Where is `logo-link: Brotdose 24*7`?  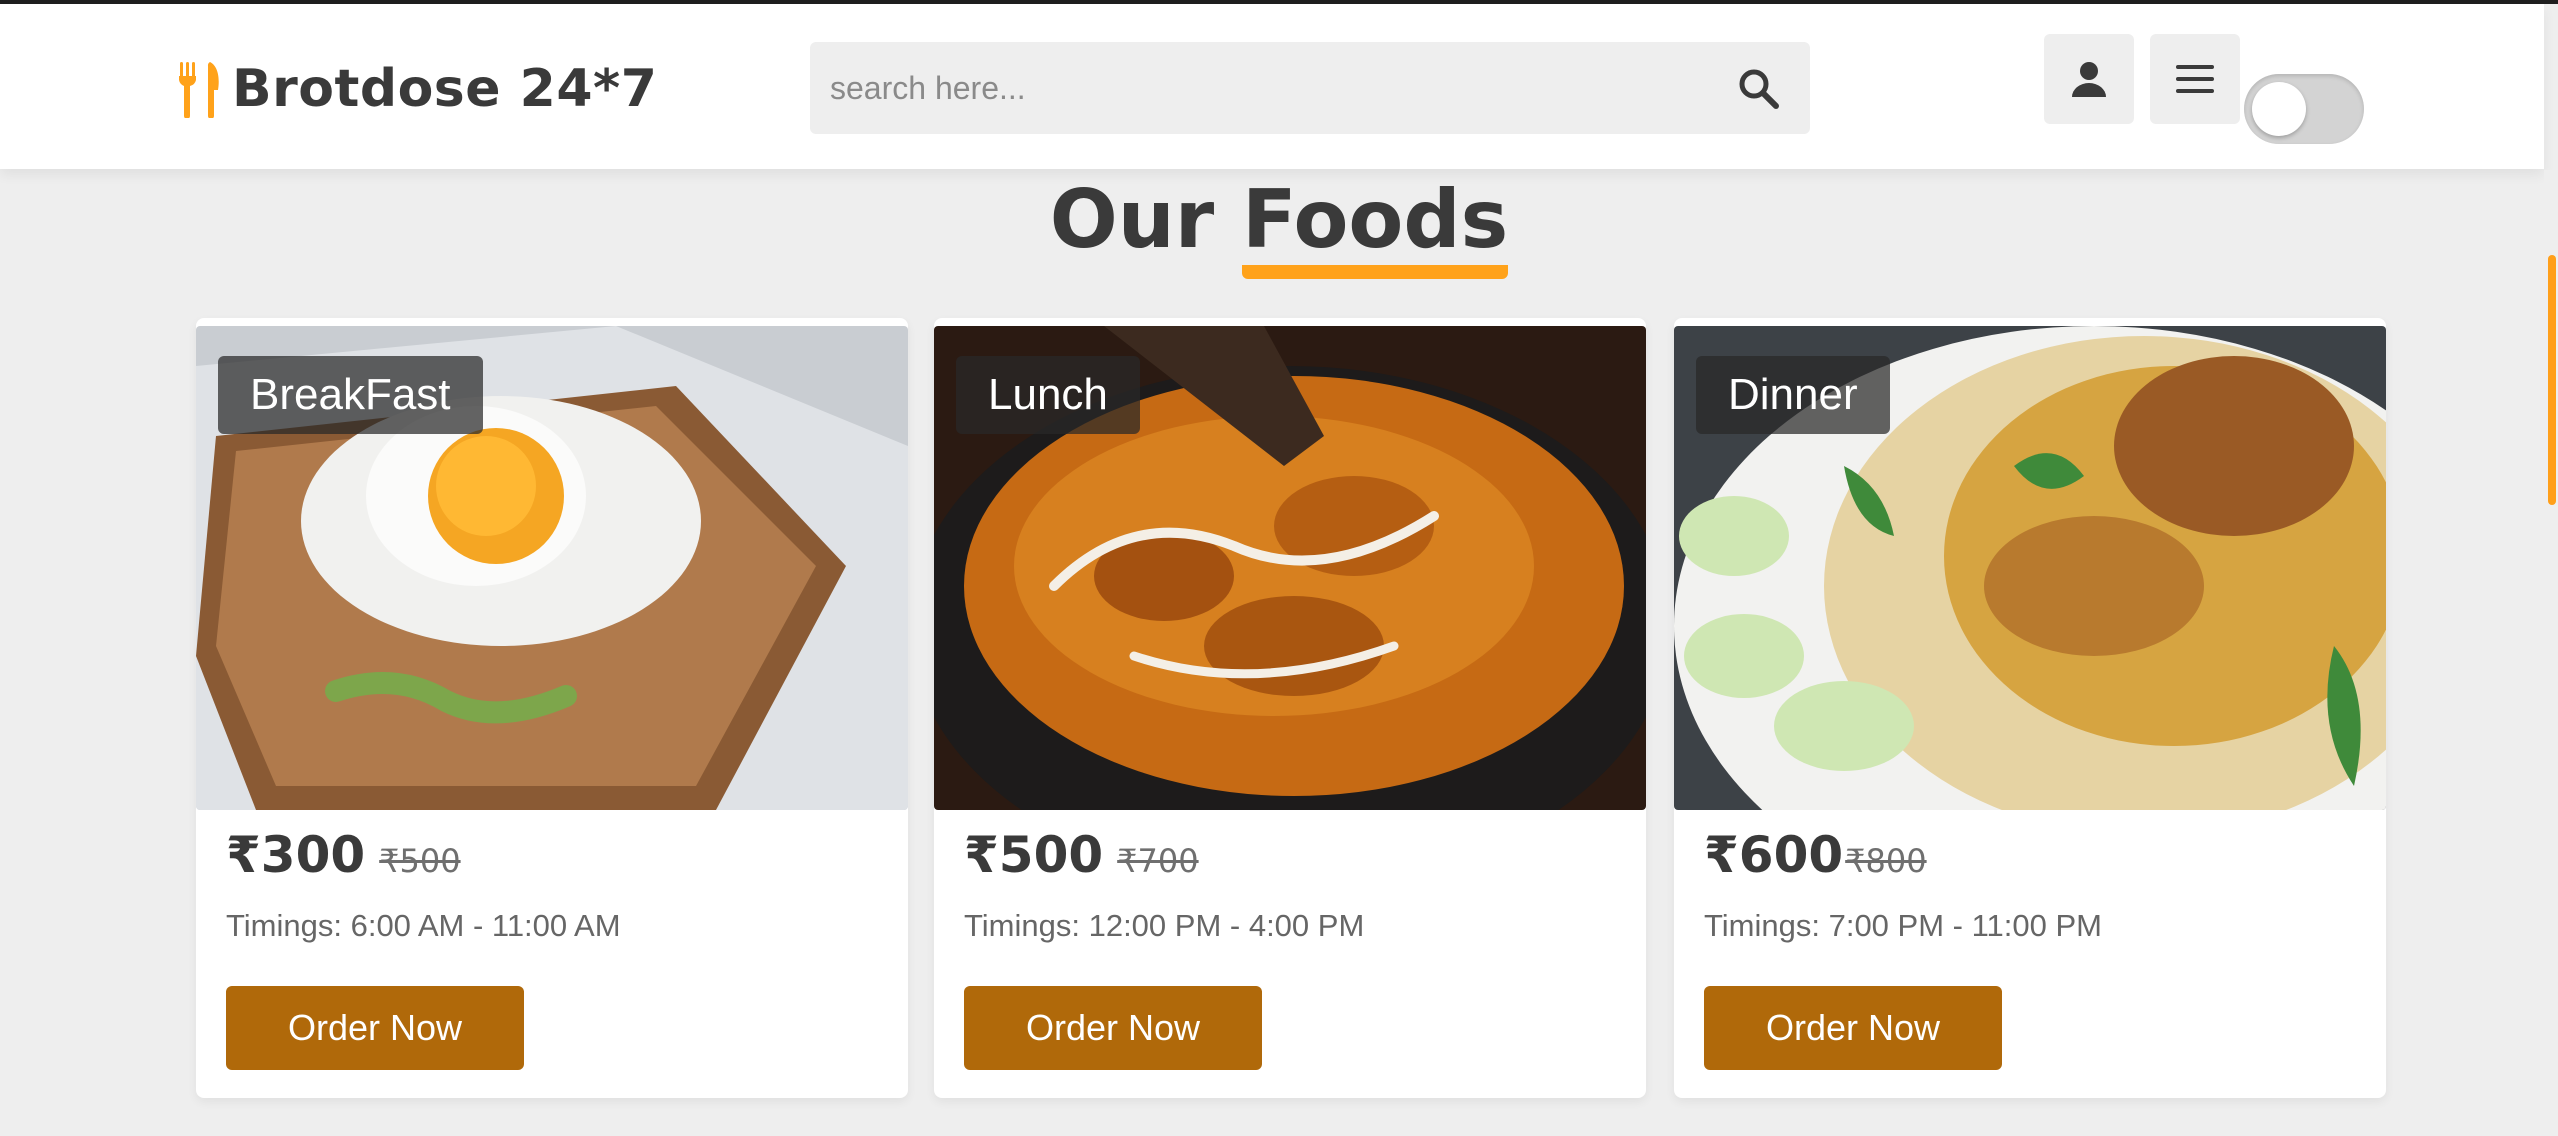
logo-link: Brotdose 24*7 is located at coordinates (416, 89).